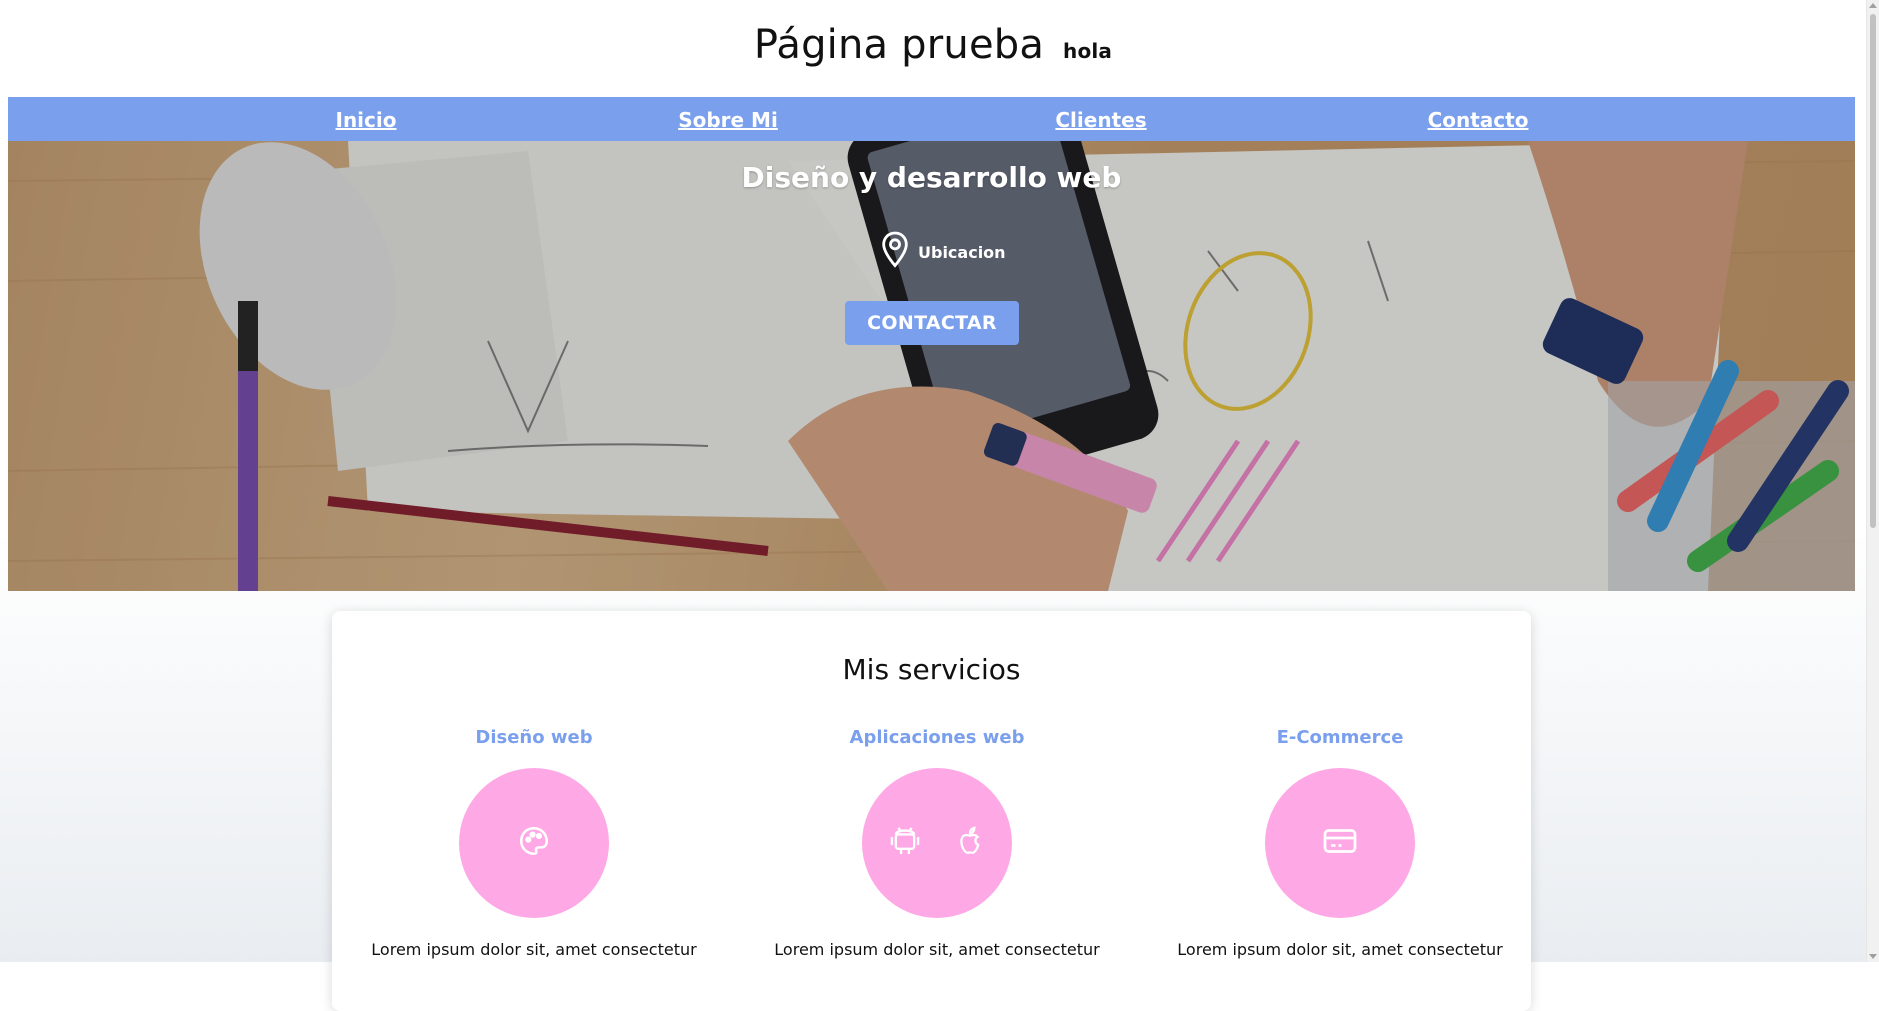  What do you see at coordinates (932, 323) in the screenshot?
I see `contact-button: CONTACTAR` at bounding box center [932, 323].